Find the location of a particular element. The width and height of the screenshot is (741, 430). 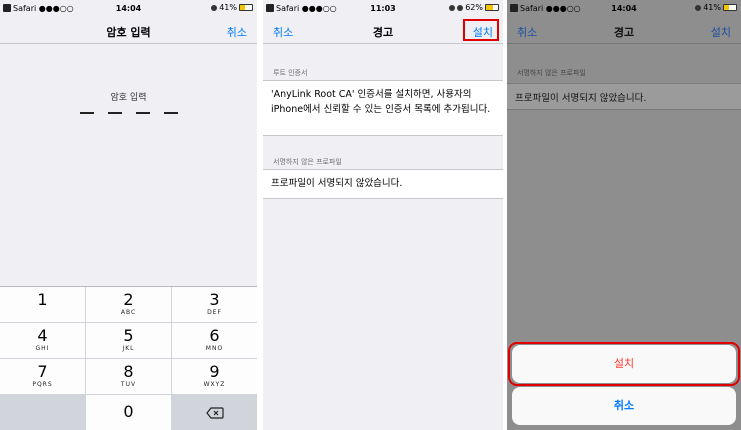

nav-bar: 암호 입력 취소 is located at coordinates (128, 31).